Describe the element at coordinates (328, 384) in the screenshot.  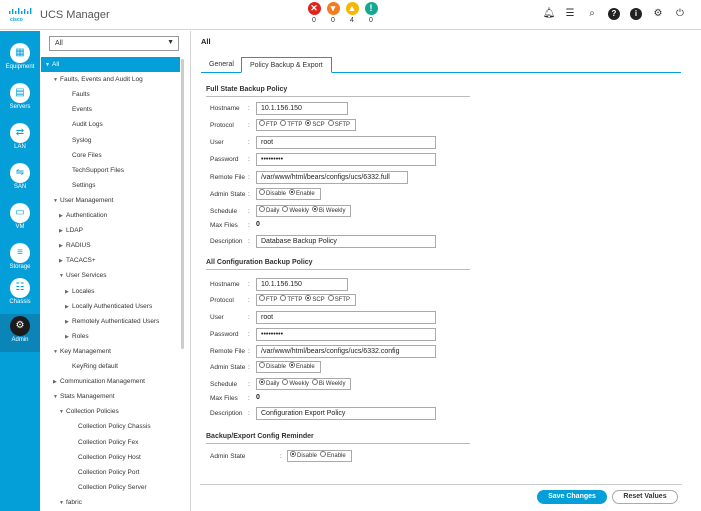
I see `config-schedule-radio: Bi Weekly` at that location.